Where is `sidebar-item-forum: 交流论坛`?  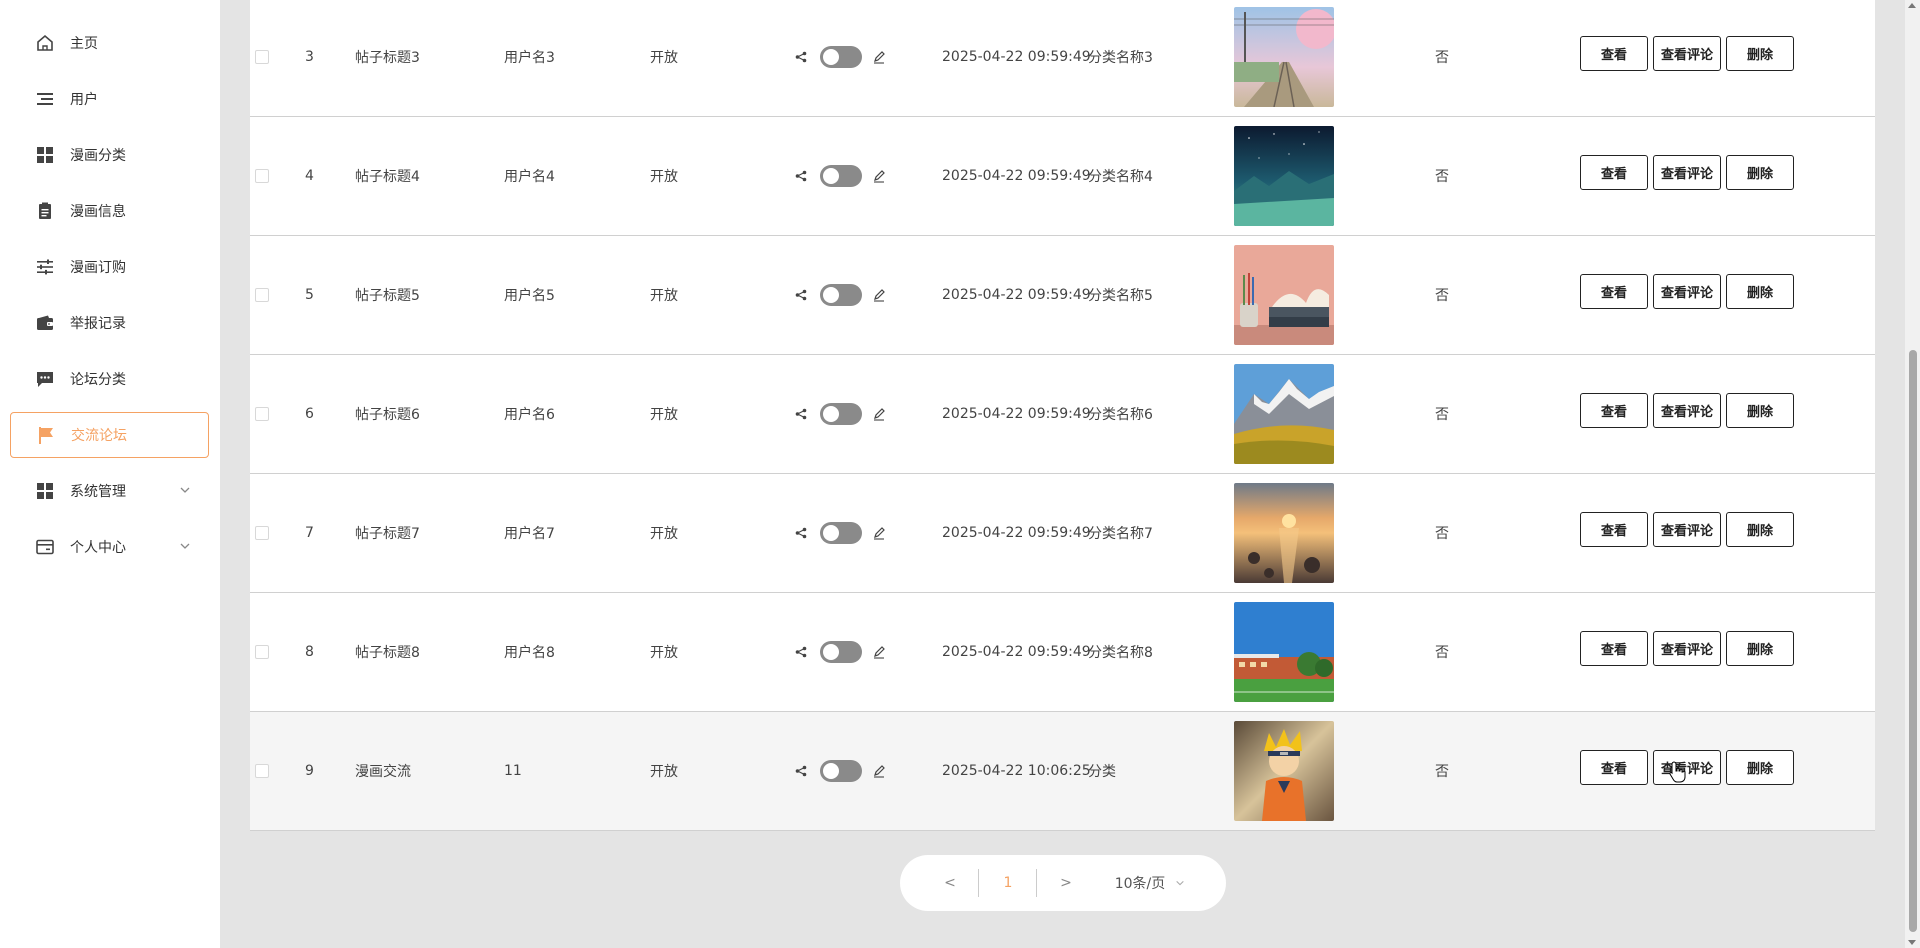 sidebar-item-forum: 交流论坛 is located at coordinates (109, 435).